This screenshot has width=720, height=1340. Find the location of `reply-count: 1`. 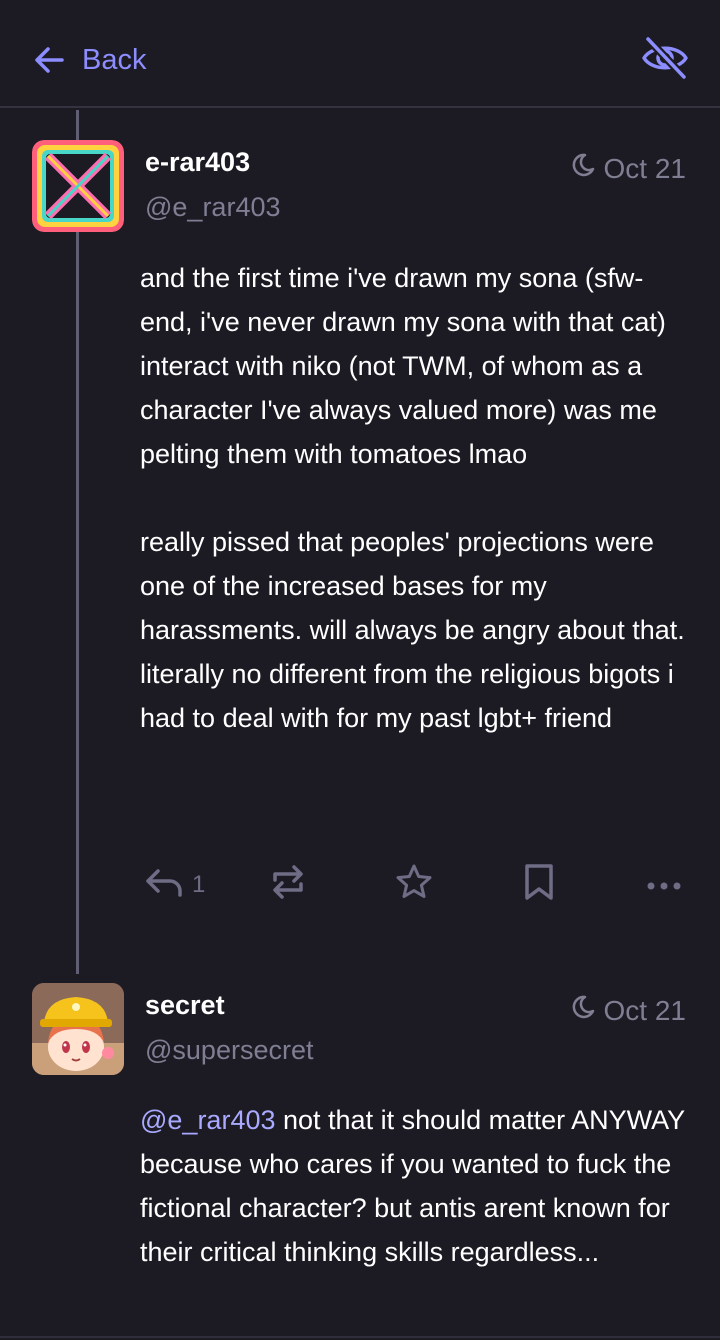

reply-count: 1 is located at coordinates (199, 884).